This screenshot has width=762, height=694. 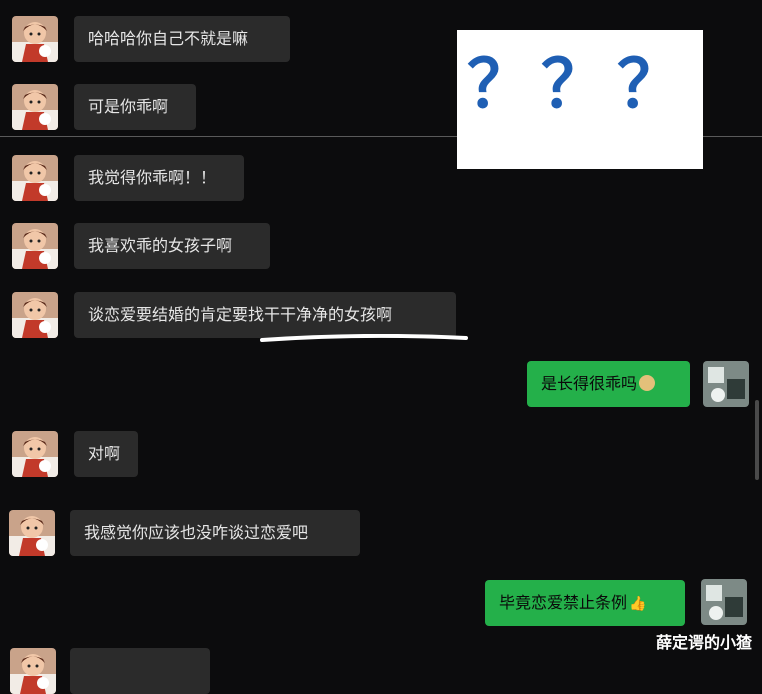 I want to click on chat-bubble: 对啊, so click(x=106, y=454).